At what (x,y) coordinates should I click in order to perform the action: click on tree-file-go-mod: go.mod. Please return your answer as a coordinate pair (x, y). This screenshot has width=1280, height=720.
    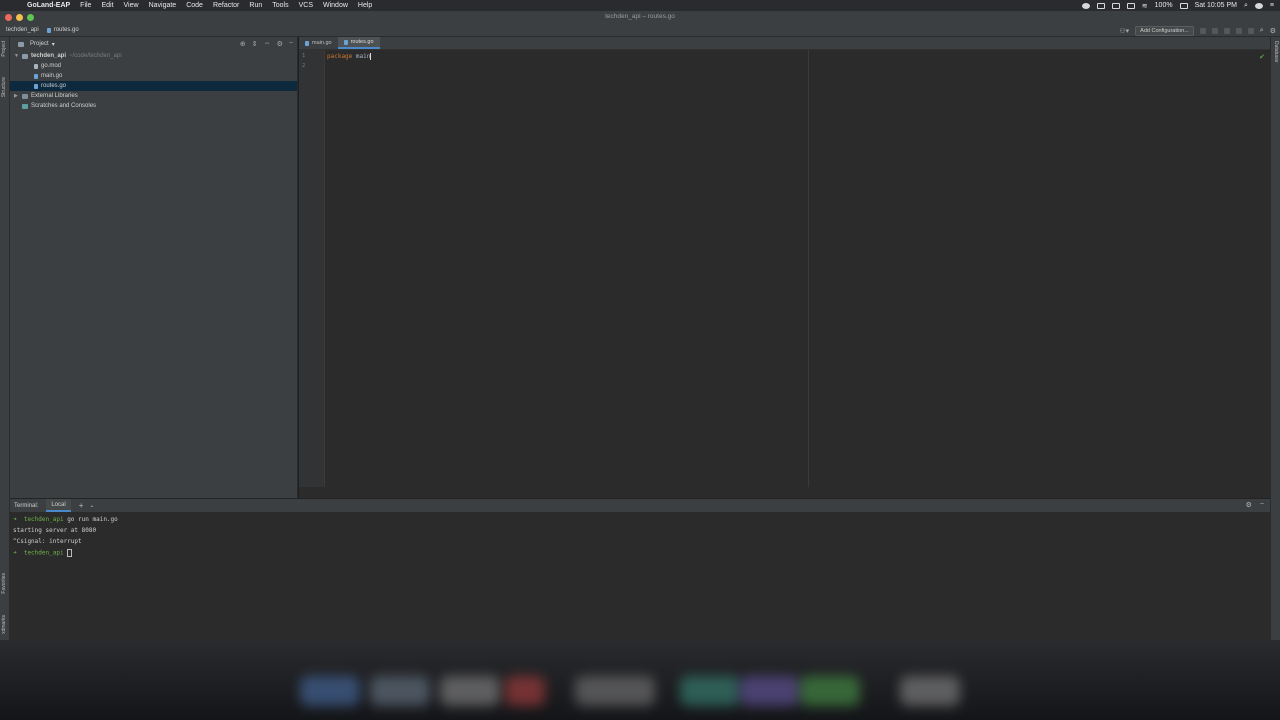
    Looking at the image, I should click on (153, 66).